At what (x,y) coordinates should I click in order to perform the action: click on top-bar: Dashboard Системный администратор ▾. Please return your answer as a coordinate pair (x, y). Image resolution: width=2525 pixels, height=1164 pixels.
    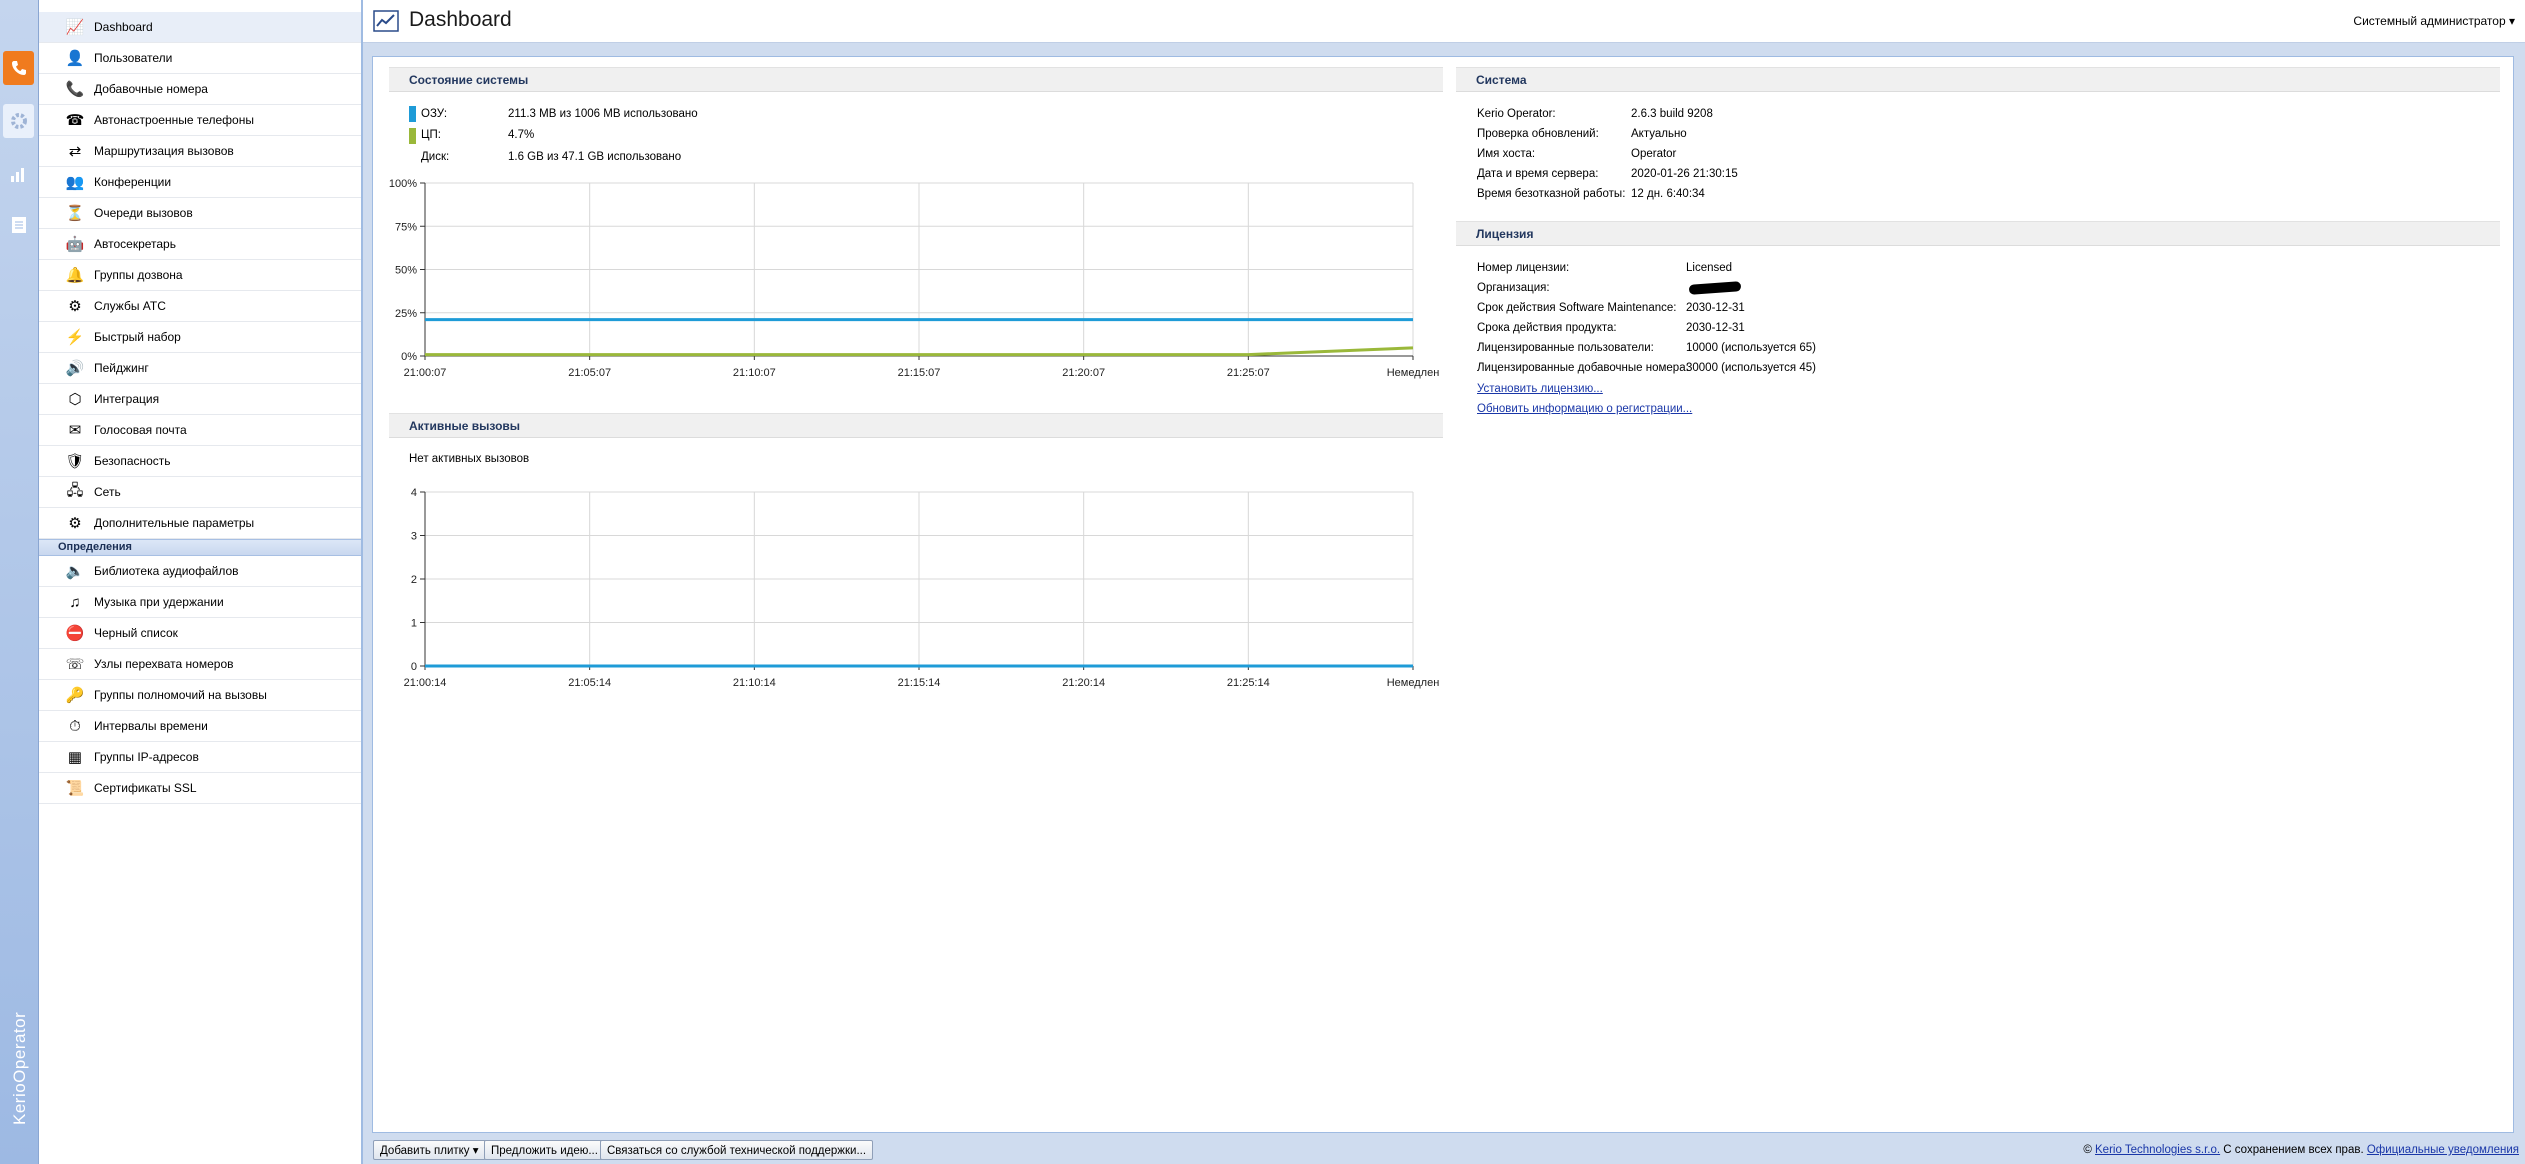
    Looking at the image, I should click on (1444, 21).